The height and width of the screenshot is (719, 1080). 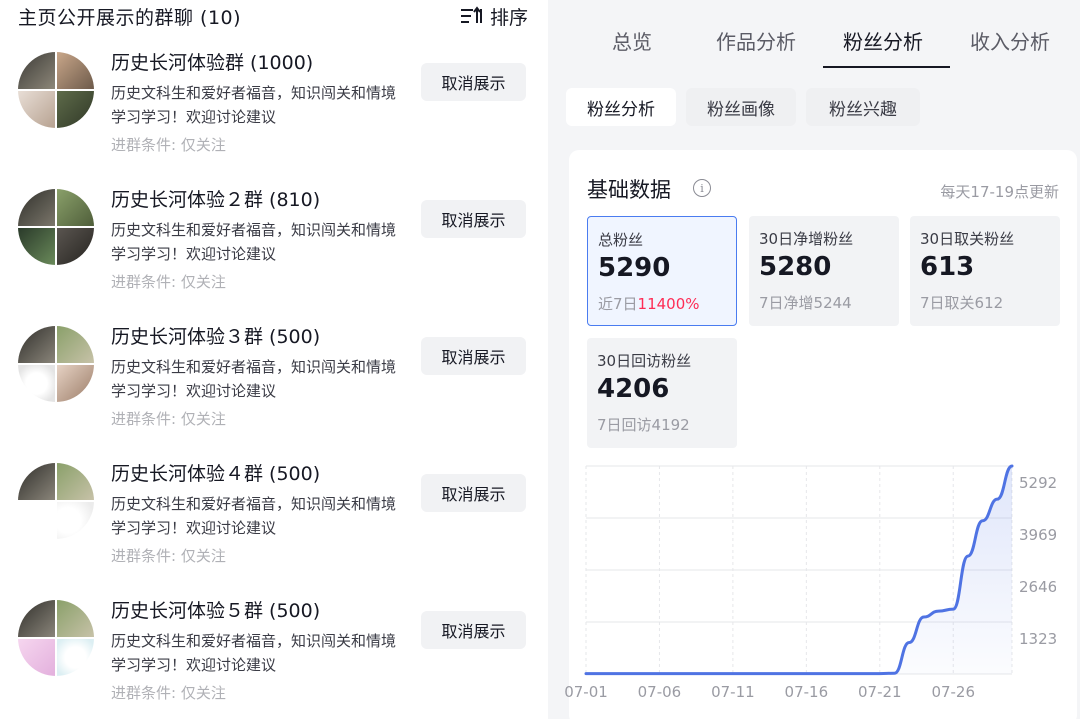 I want to click on stat-value: 5290, so click(x=634, y=268).